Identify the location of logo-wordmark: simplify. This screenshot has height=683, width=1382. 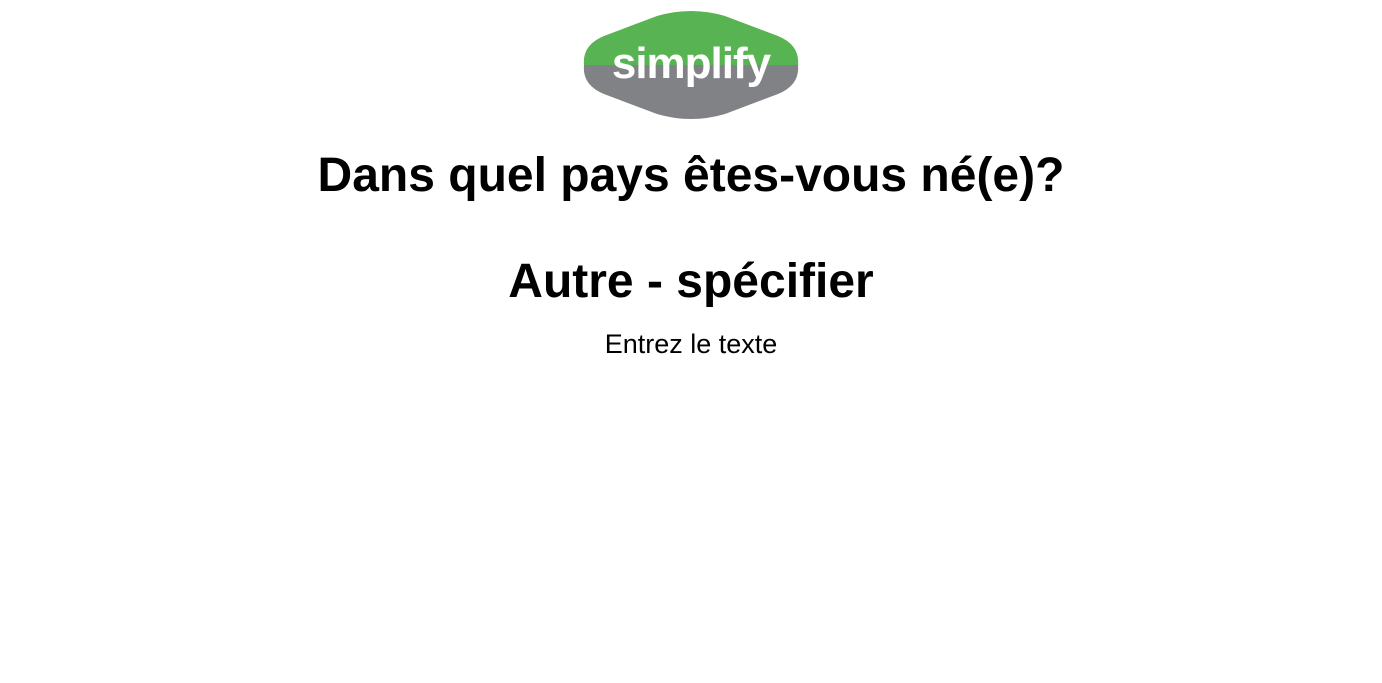
(692, 63).